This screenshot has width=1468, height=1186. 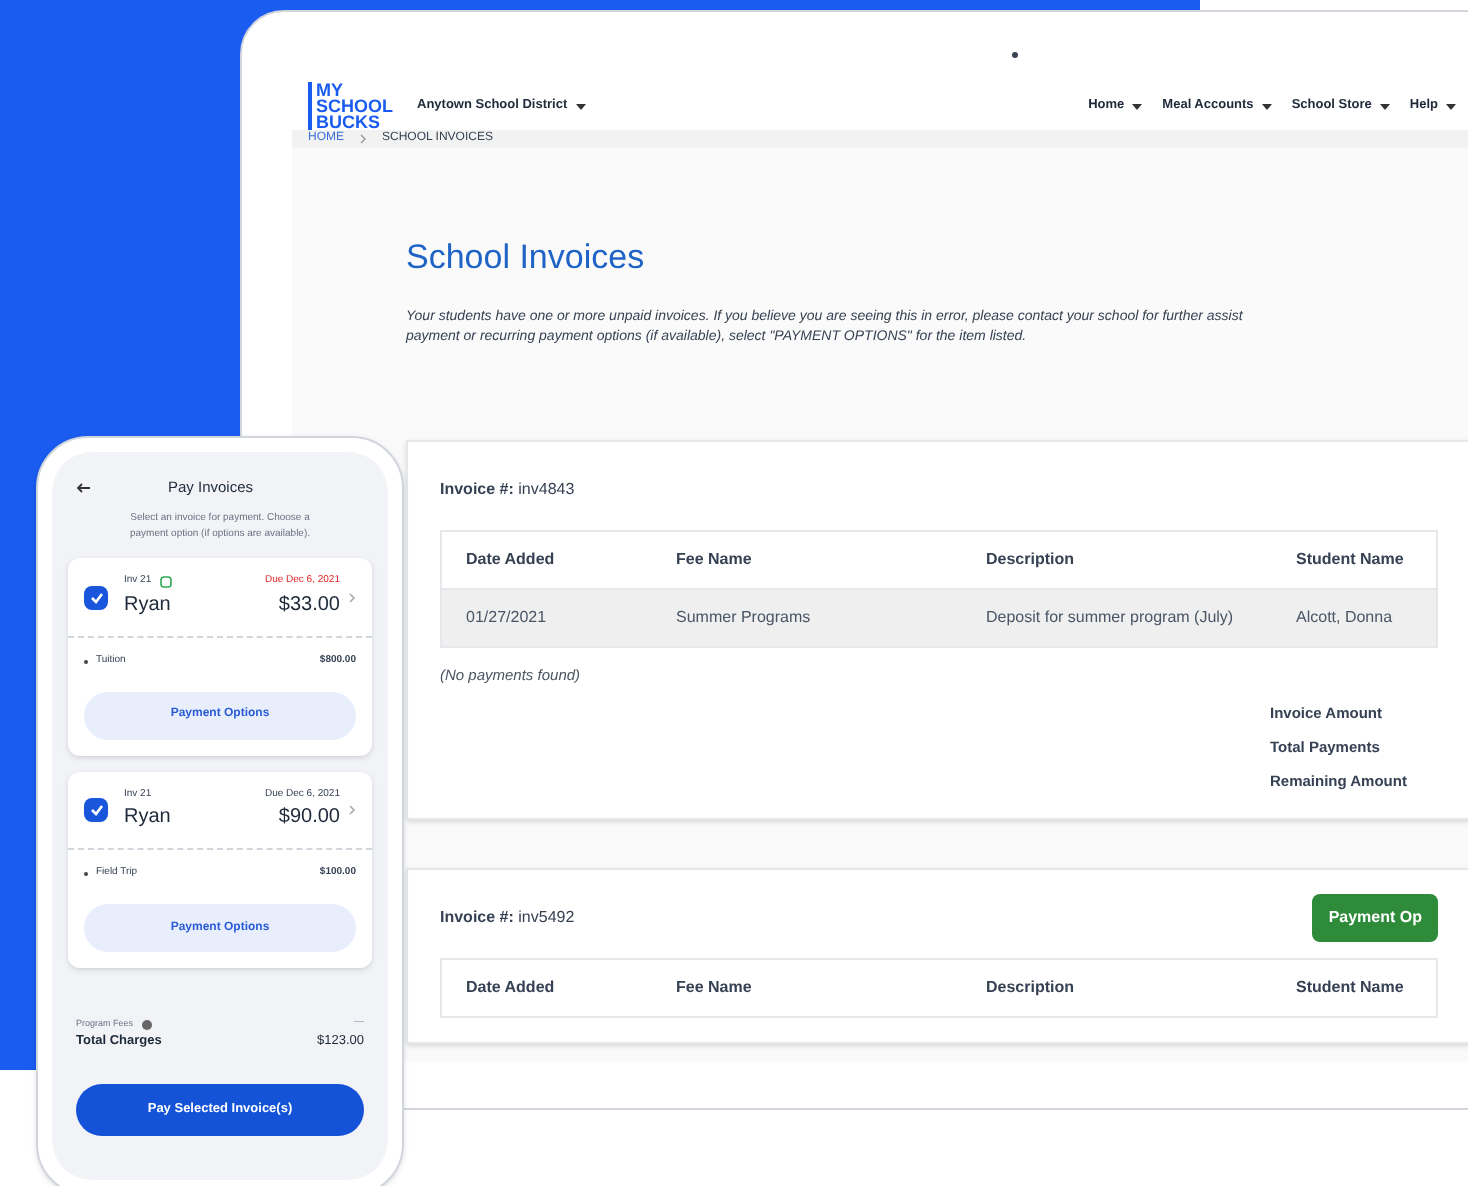 What do you see at coordinates (1015, 55) in the screenshot?
I see `camera-icon` at bounding box center [1015, 55].